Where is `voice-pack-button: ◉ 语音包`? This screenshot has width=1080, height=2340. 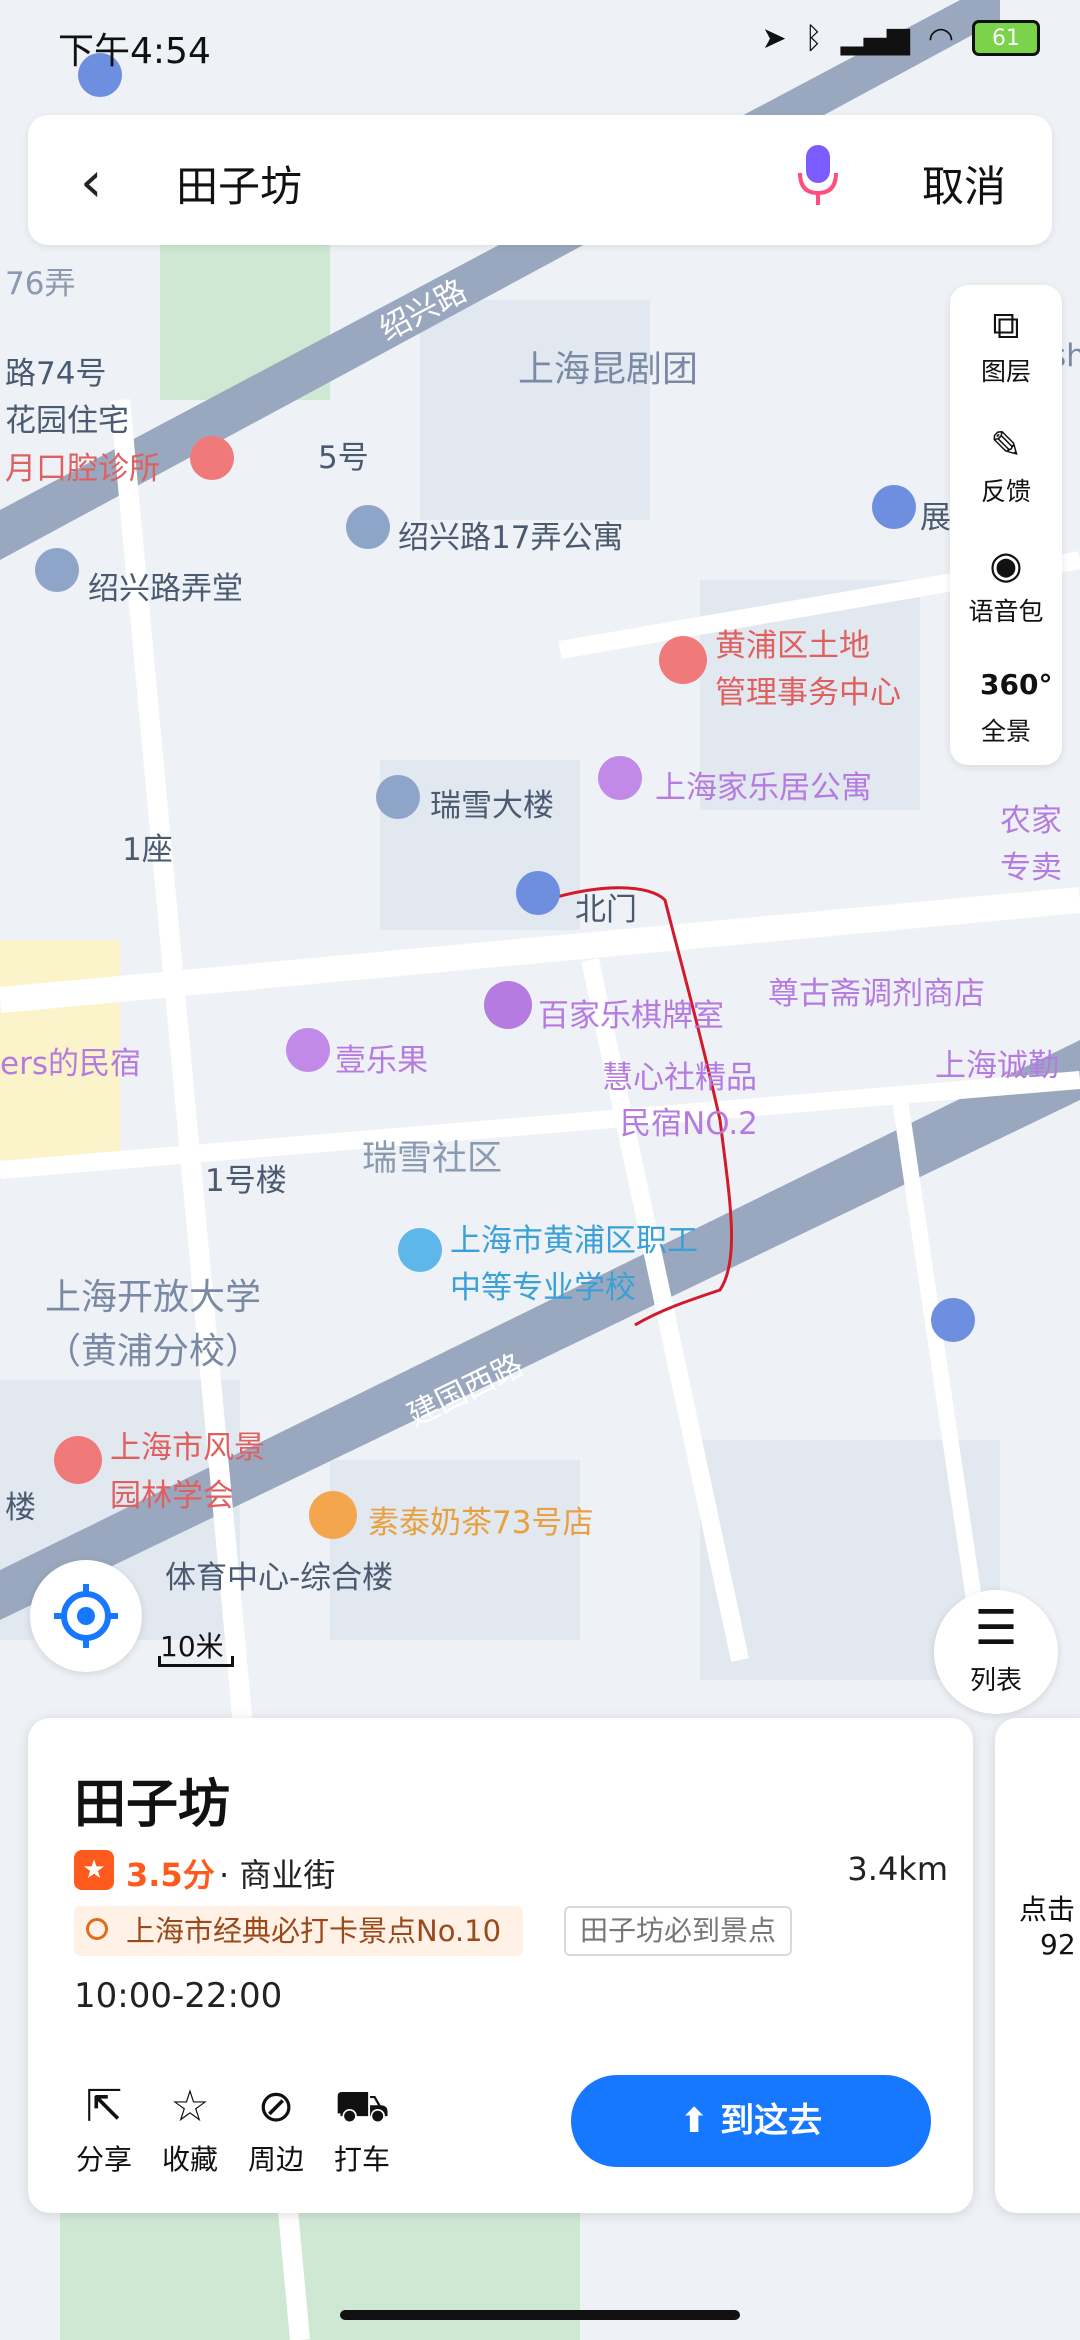
voice-pack-button: ◉ 语音包 is located at coordinates (1006, 581).